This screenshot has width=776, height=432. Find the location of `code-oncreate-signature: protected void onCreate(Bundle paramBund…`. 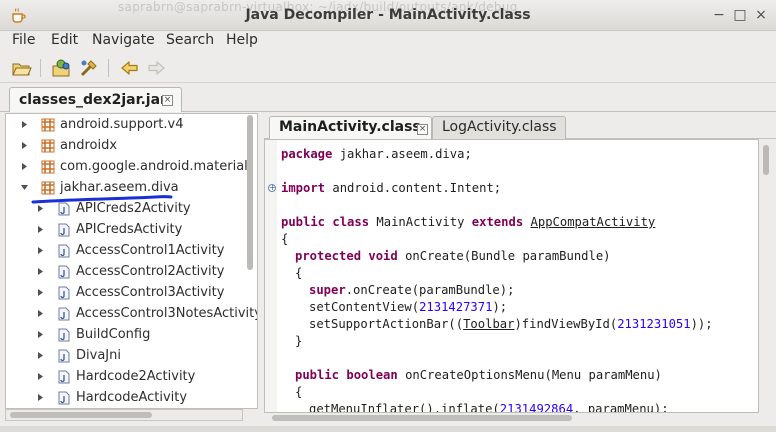

code-oncreate-signature: protected void onCreate(Bundle paramBund… is located at coordinates (453, 256).